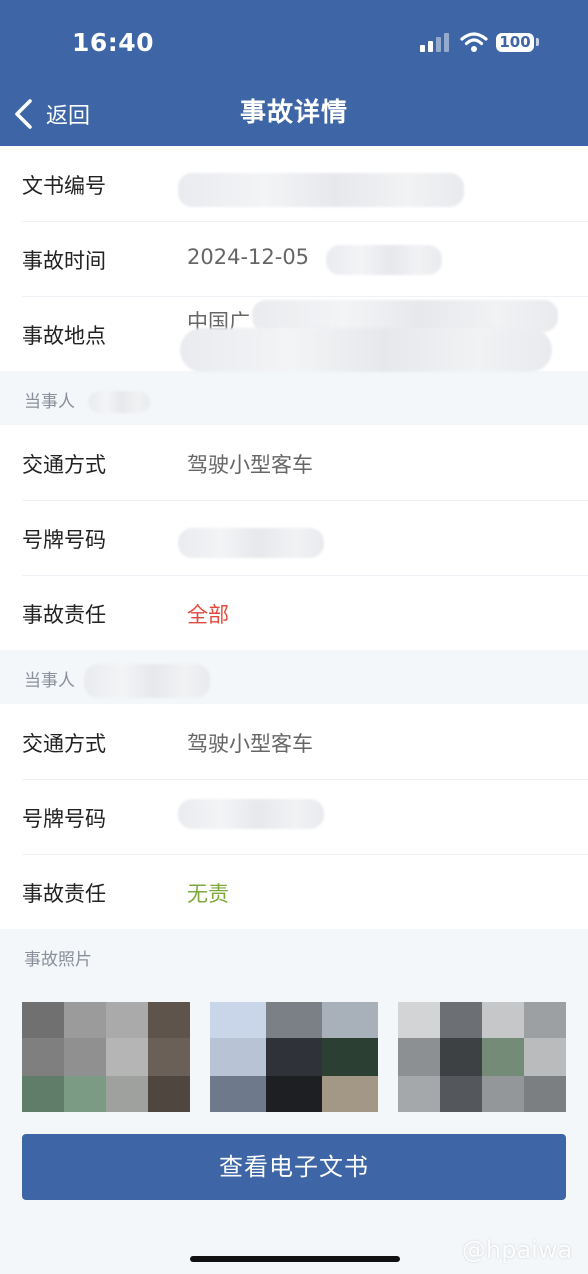  Describe the element at coordinates (384, 260) in the screenshot. I see `redacted-time` at that location.